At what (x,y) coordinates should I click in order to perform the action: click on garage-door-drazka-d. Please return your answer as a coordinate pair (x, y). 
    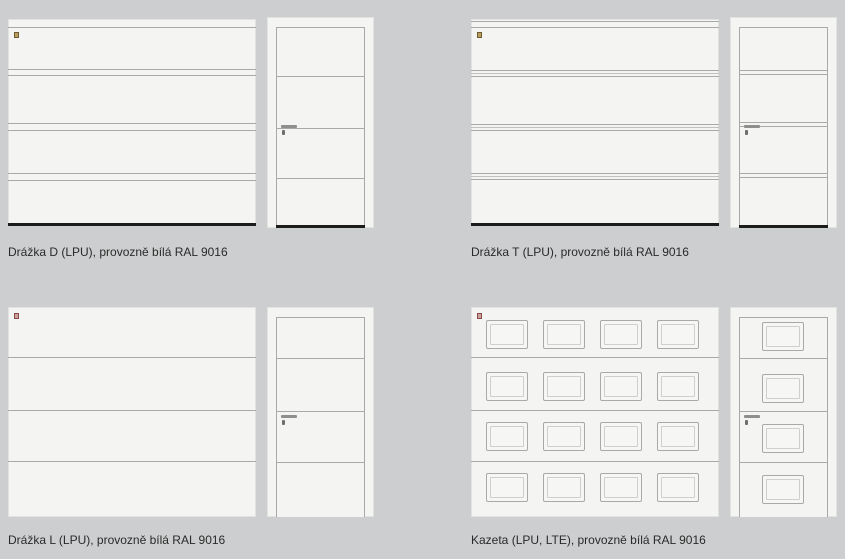
    Looking at the image, I should click on (132, 122).